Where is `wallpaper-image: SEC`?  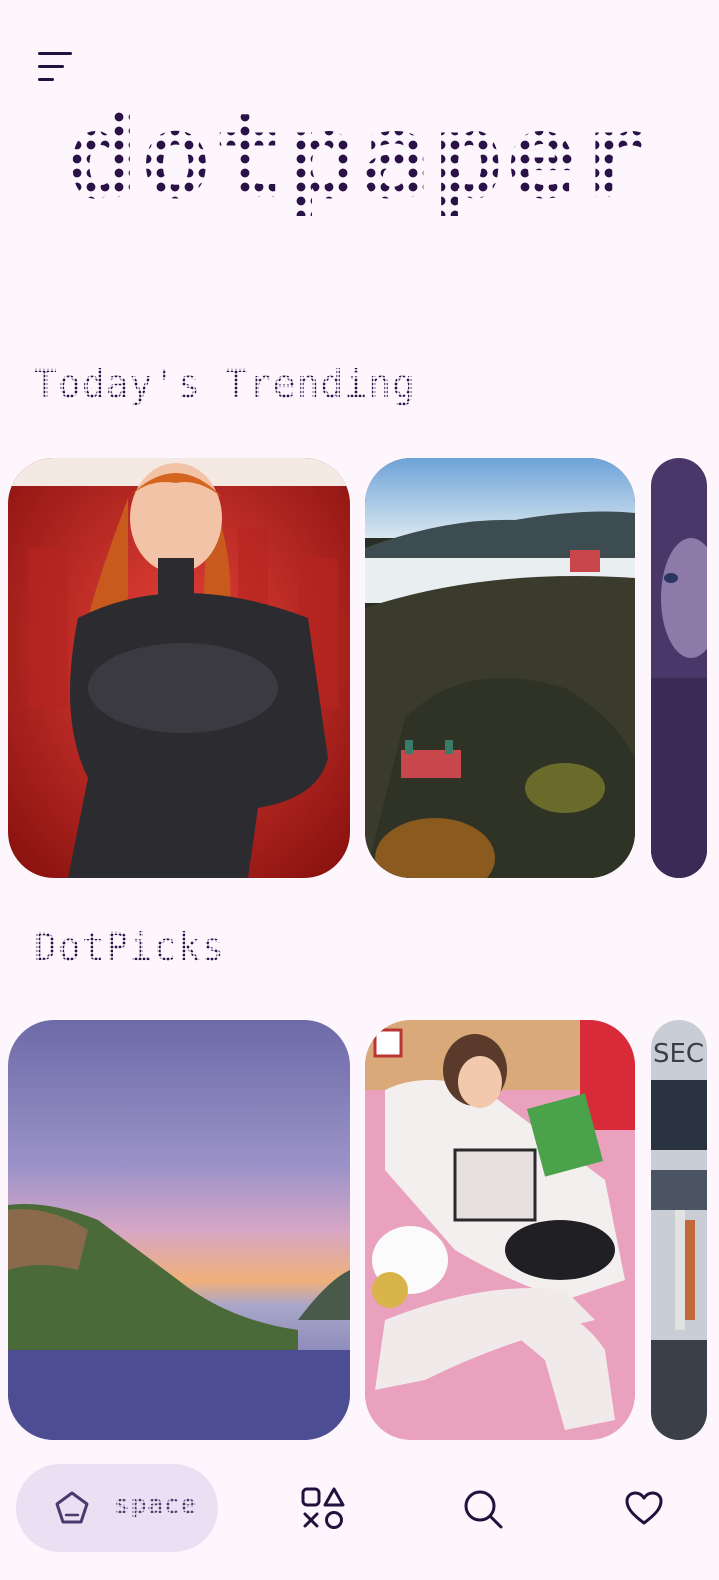
wallpaper-image: SEC is located at coordinates (679, 1230).